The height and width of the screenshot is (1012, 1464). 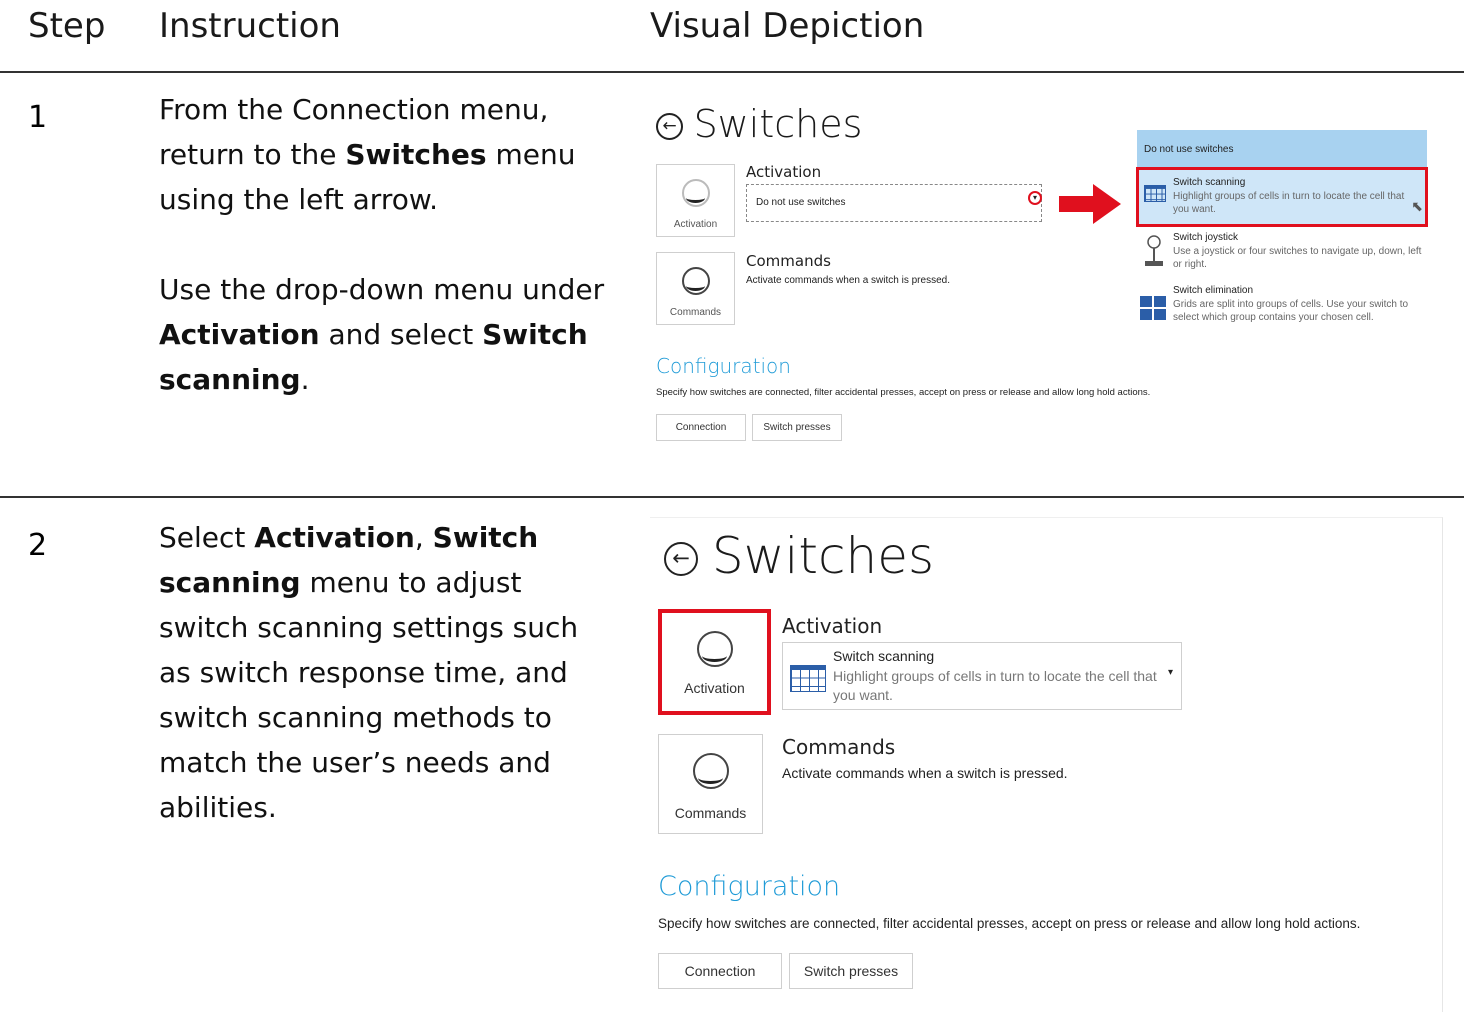 What do you see at coordinates (1170, 672) in the screenshot?
I see `chevron-down-icon: ▾` at bounding box center [1170, 672].